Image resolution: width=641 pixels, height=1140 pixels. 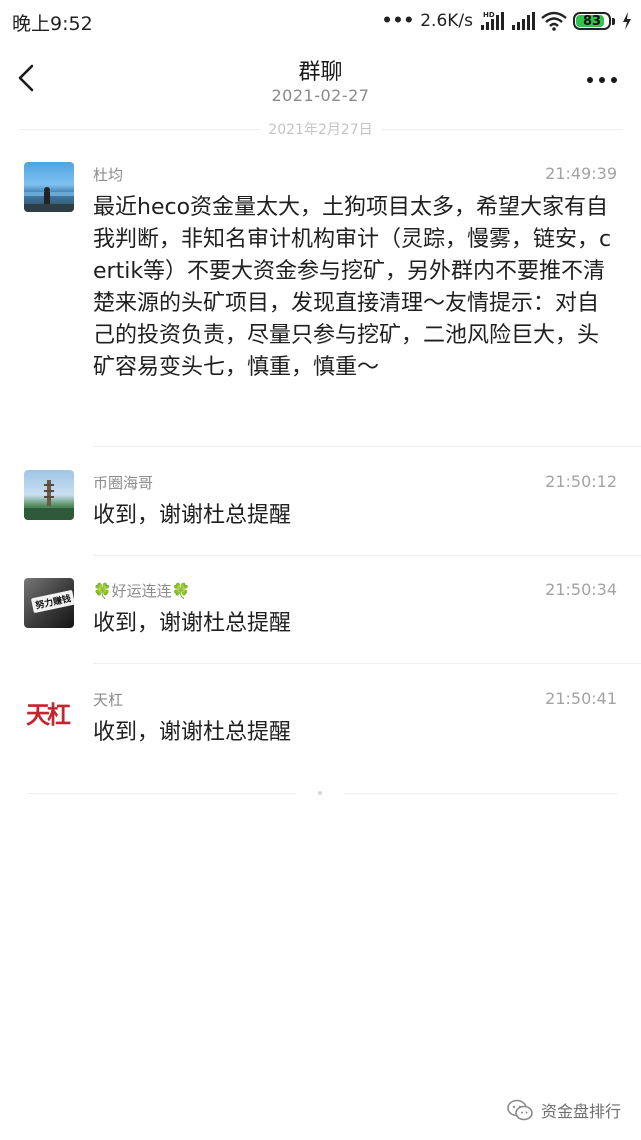 What do you see at coordinates (492, 21) in the screenshot?
I see `signal-icon: HD` at bounding box center [492, 21].